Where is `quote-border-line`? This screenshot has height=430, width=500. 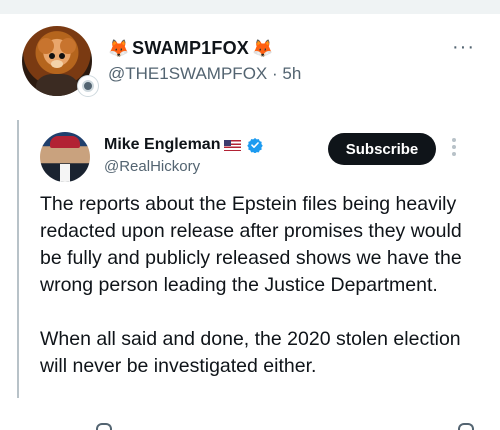 quote-border-line is located at coordinates (18, 259).